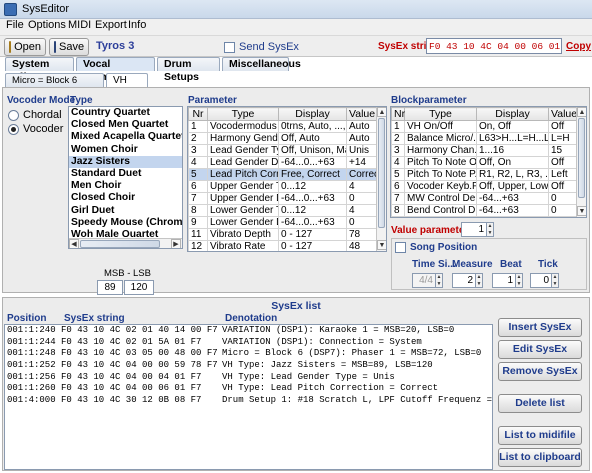  I want to click on tab-miscellaneous: Miscellaneous, so click(261, 64).